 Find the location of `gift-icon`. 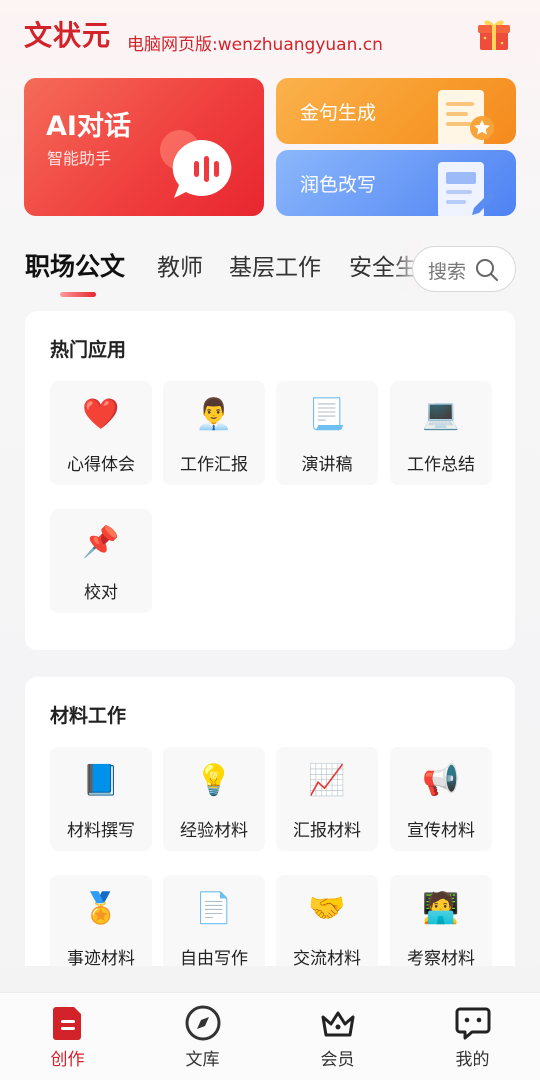

gift-icon is located at coordinates (494, 34).